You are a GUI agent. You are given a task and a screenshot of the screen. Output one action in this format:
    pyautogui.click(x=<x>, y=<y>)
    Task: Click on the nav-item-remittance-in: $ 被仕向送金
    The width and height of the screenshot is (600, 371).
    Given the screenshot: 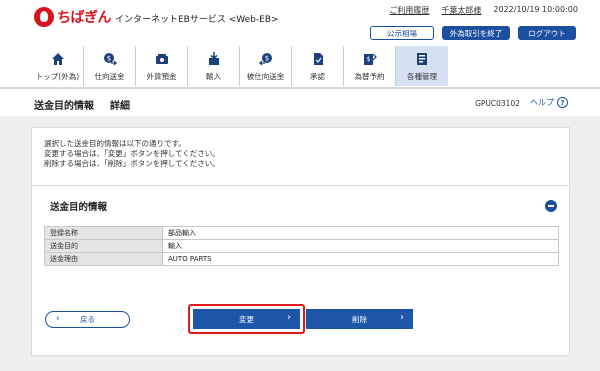 What is the action you would take?
    pyautogui.click(x=266, y=66)
    